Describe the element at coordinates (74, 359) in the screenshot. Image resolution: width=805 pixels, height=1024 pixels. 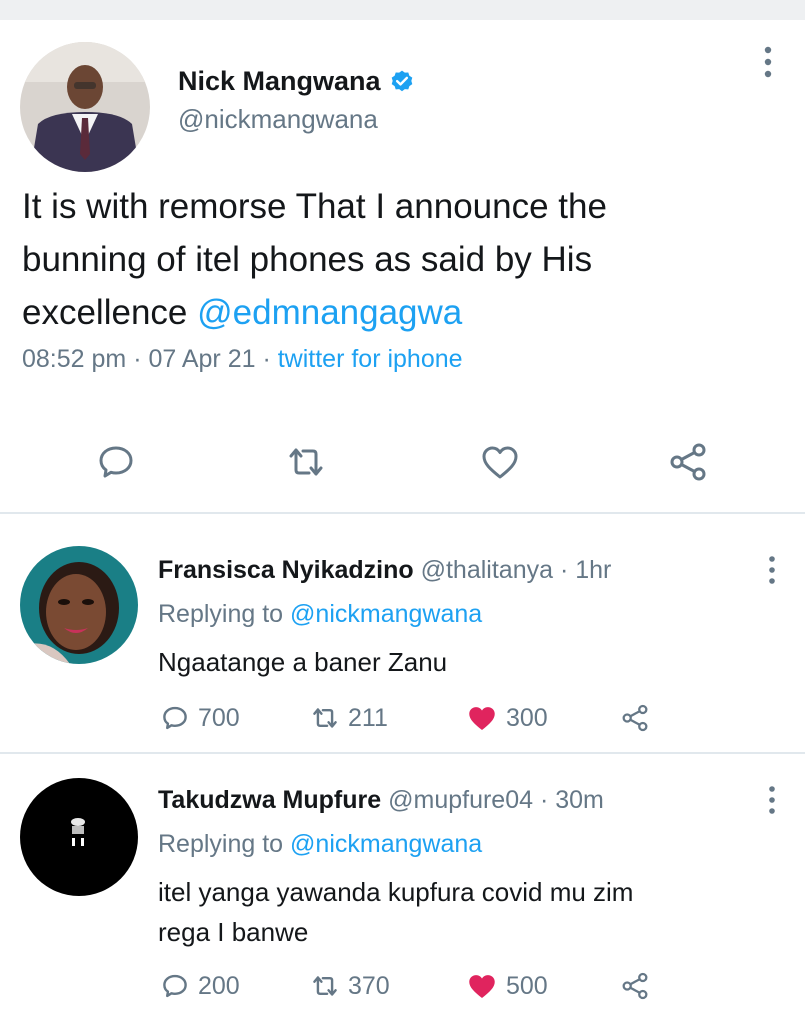
I see `tweet-time: 08:52 pm` at that location.